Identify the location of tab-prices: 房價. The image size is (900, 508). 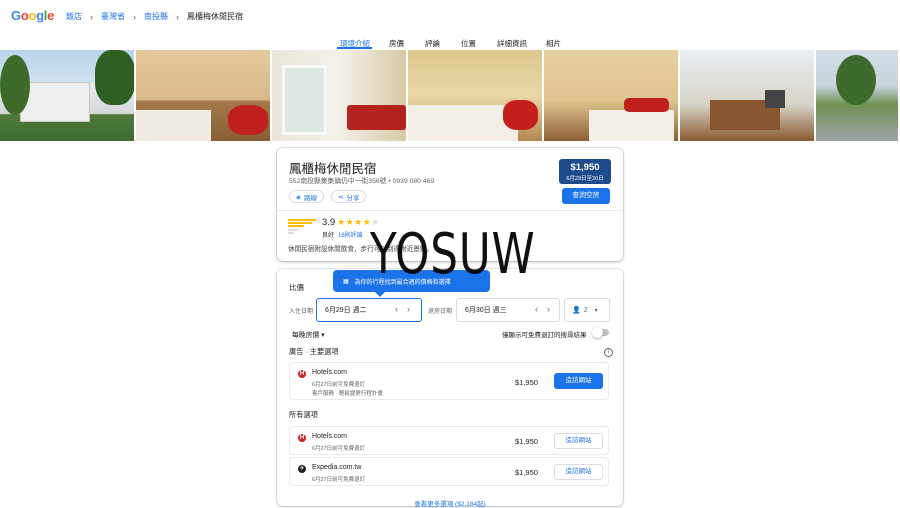
(396, 43).